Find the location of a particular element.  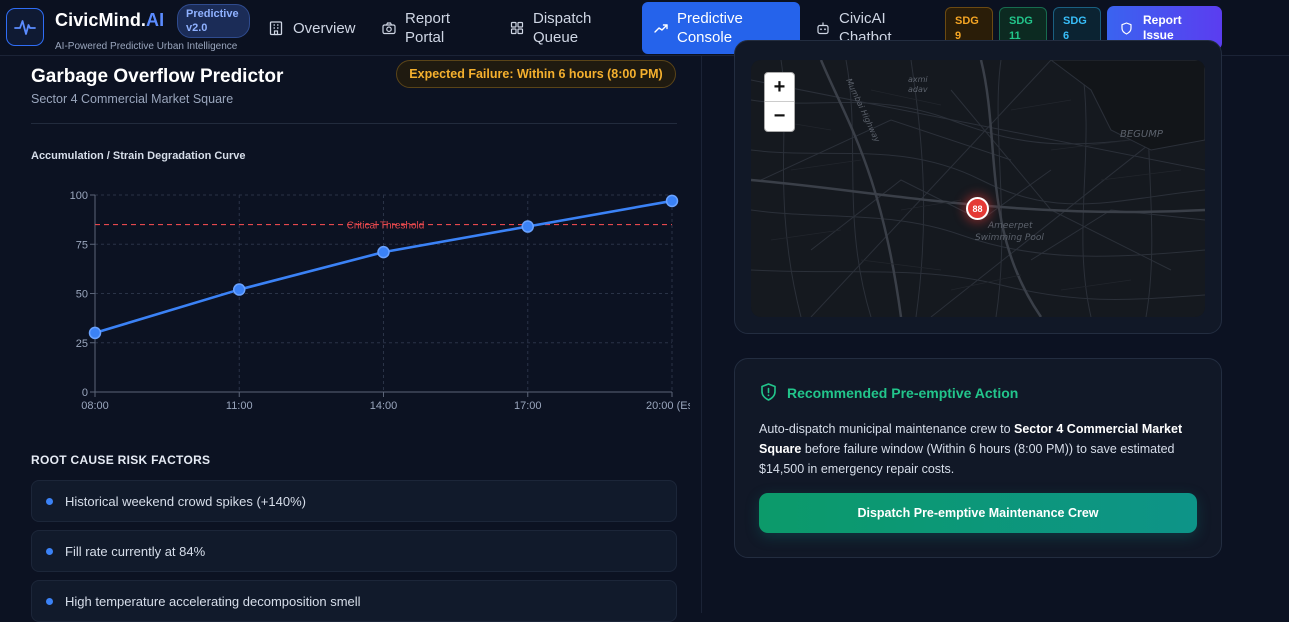

map-marker-risk-score: 88 is located at coordinates (977, 208).